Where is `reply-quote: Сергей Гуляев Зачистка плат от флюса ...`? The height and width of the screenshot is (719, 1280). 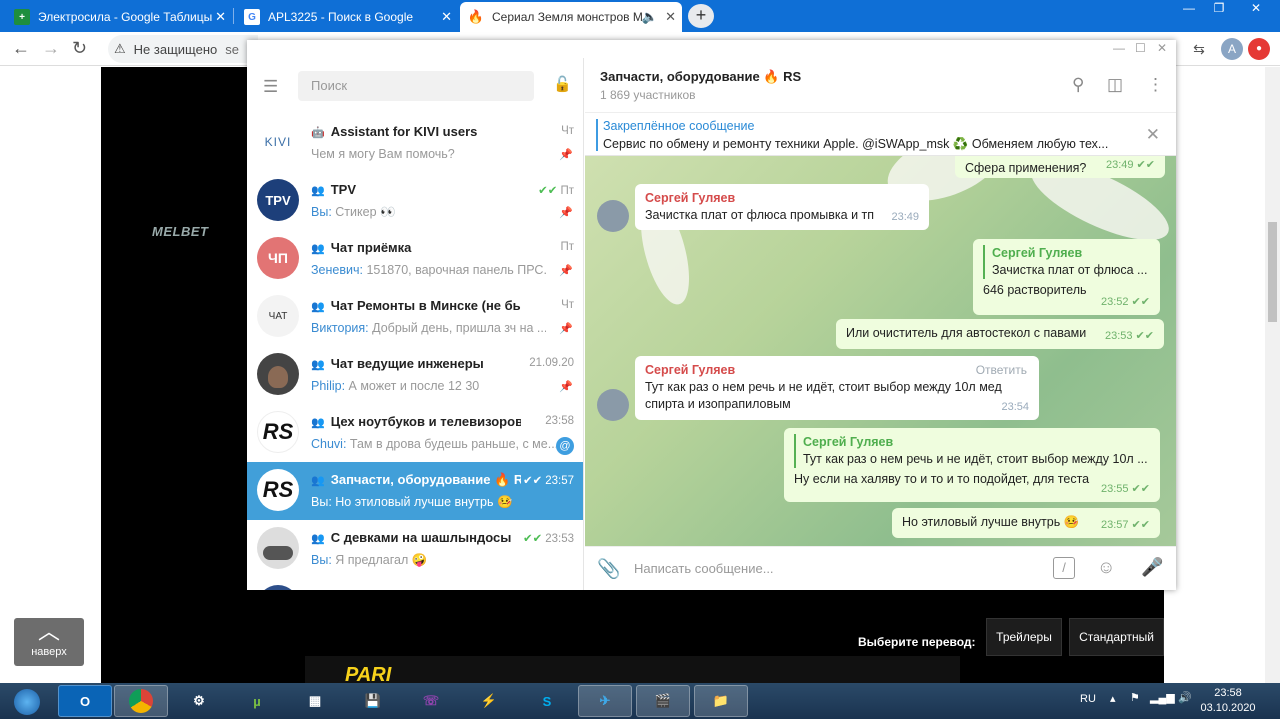 reply-quote: Сергей Гуляев Зачистка плат от флюса ... is located at coordinates (1066, 262).